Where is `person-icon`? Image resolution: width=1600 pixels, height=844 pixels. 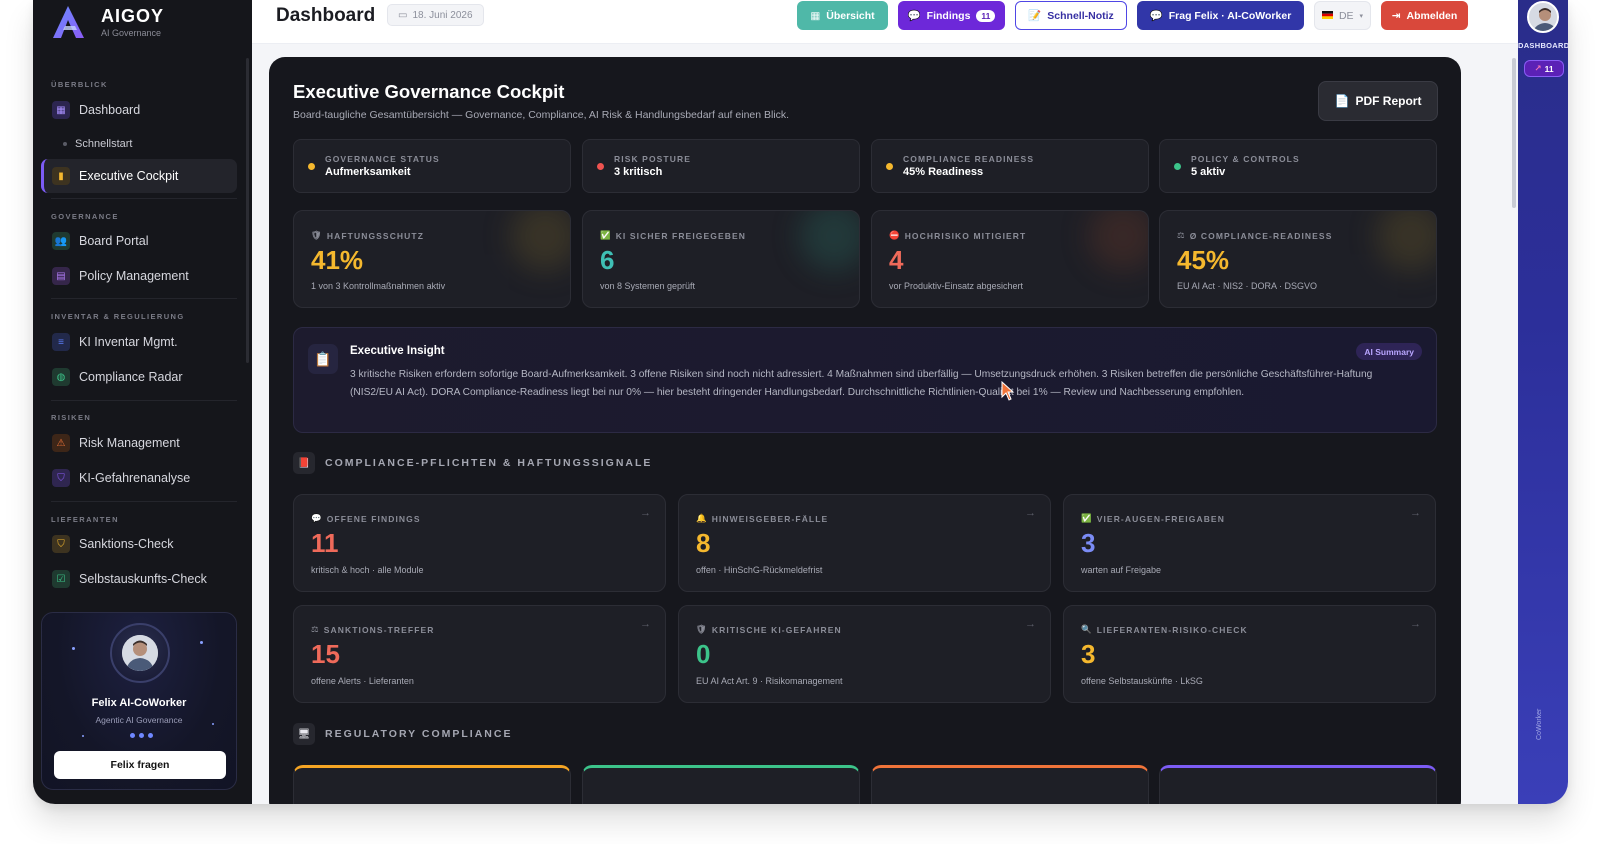
person-icon is located at coordinates (140, 653).